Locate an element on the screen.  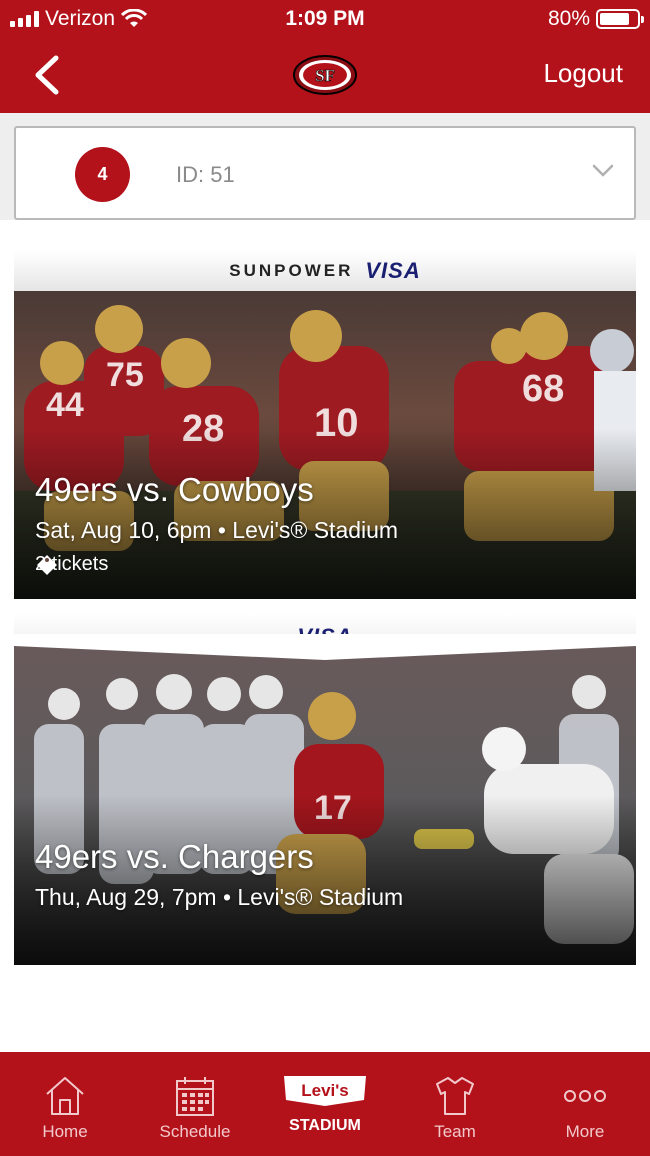
logo-text: SF is located at coordinates (325, 75).